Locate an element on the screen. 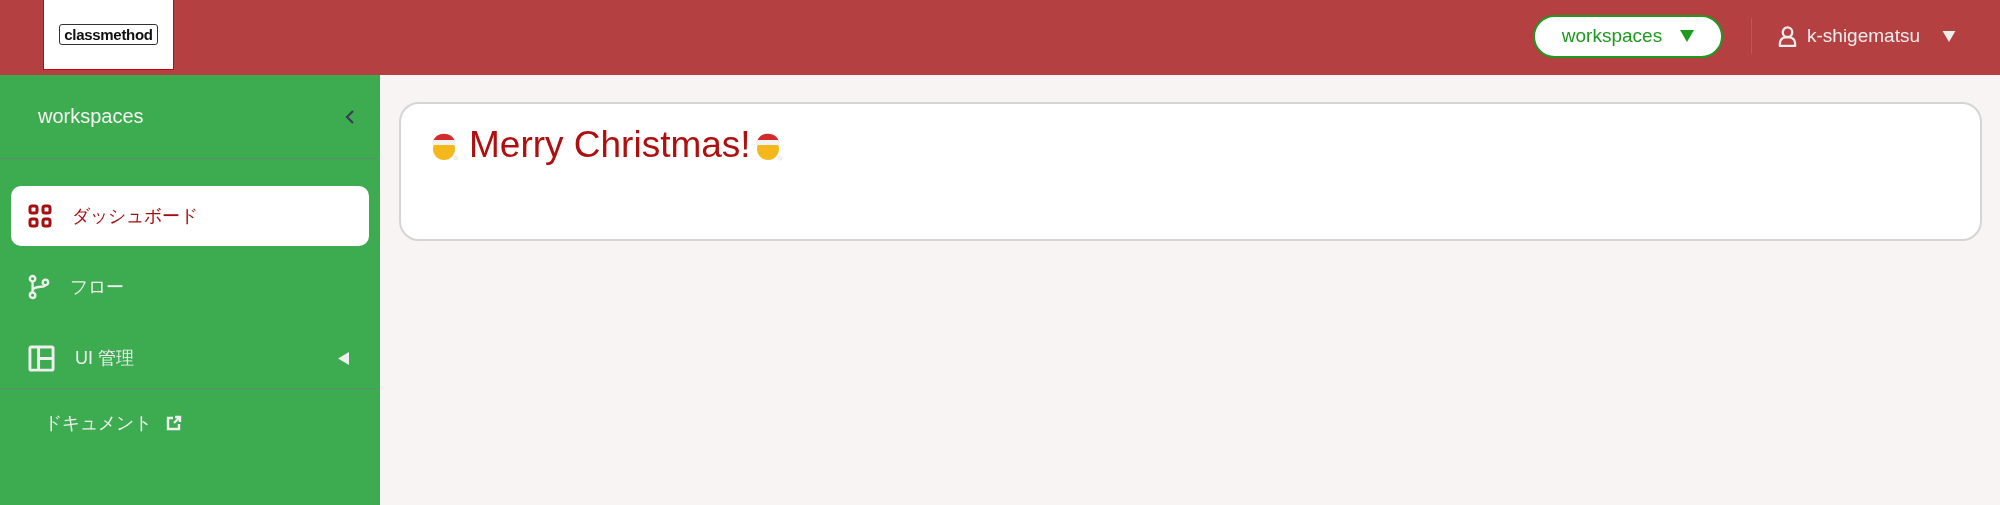 The height and width of the screenshot is (505, 2000). workspace-dropdown: workspaces is located at coordinates (1628, 36).